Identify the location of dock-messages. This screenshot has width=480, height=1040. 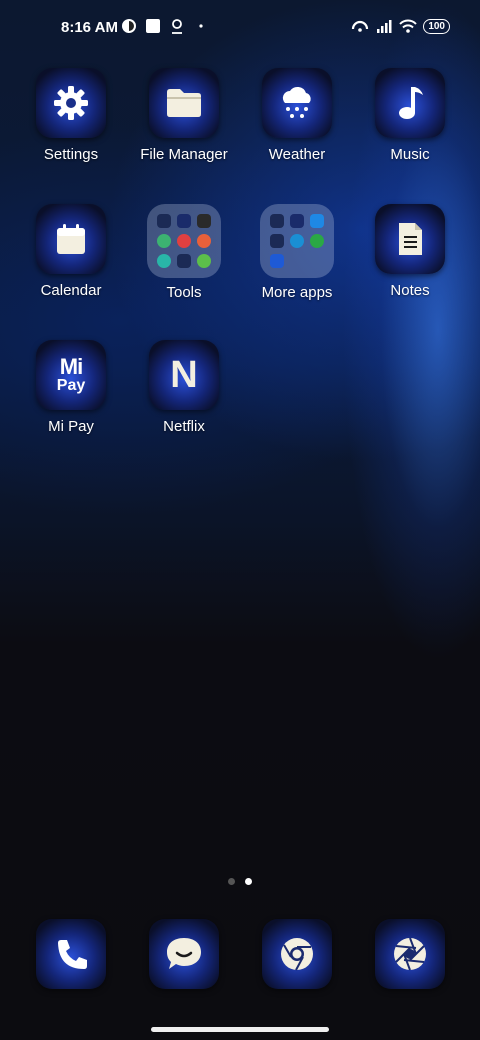
(184, 954).